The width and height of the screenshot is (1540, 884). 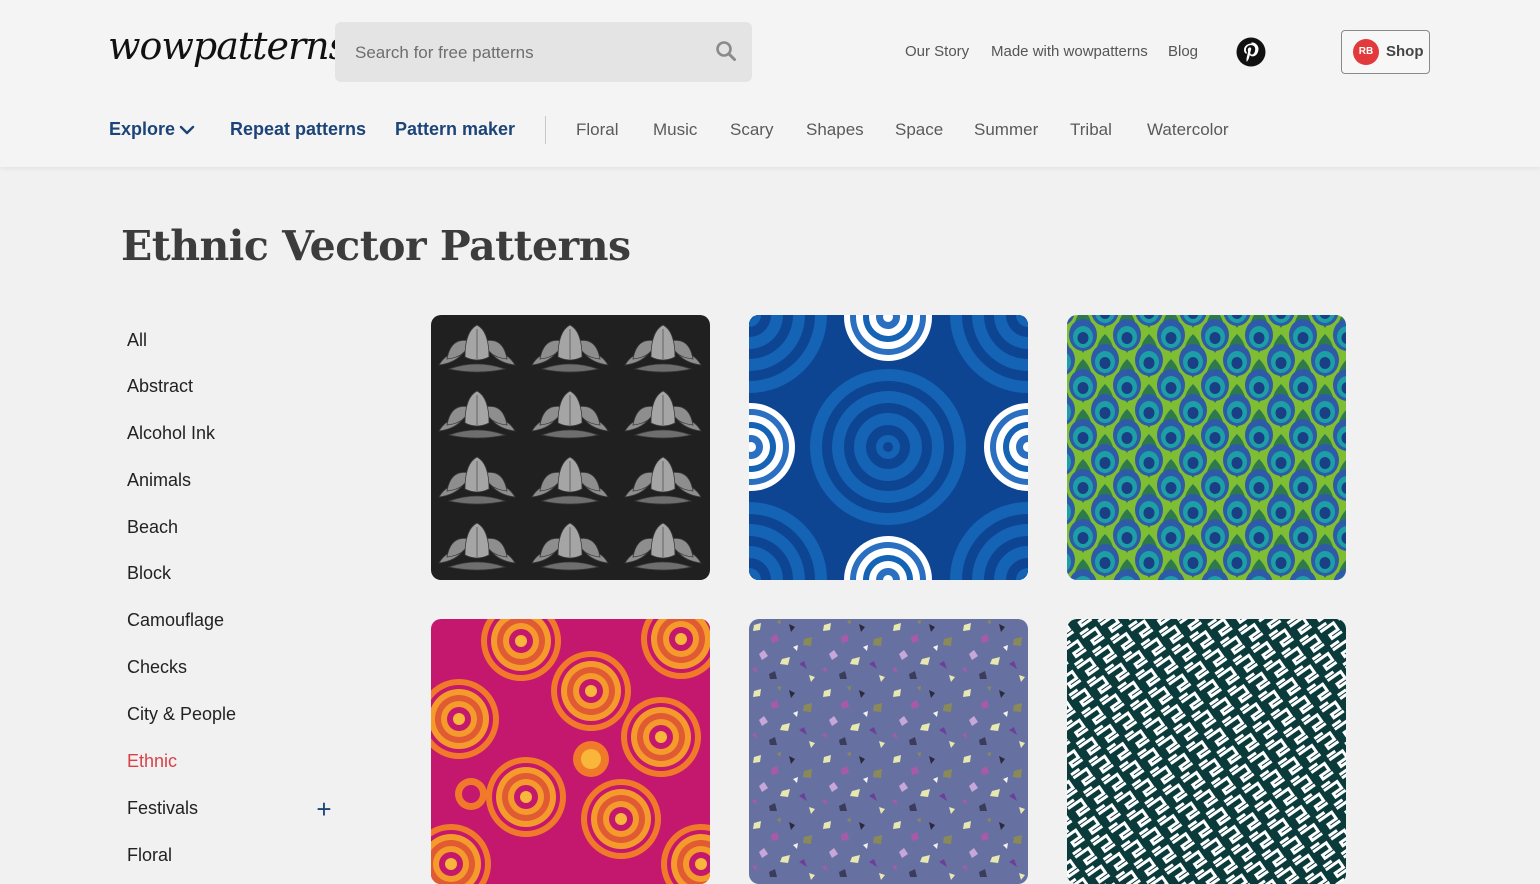 I want to click on nav-category-shapes: Shapes, so click(x=835, y=130).